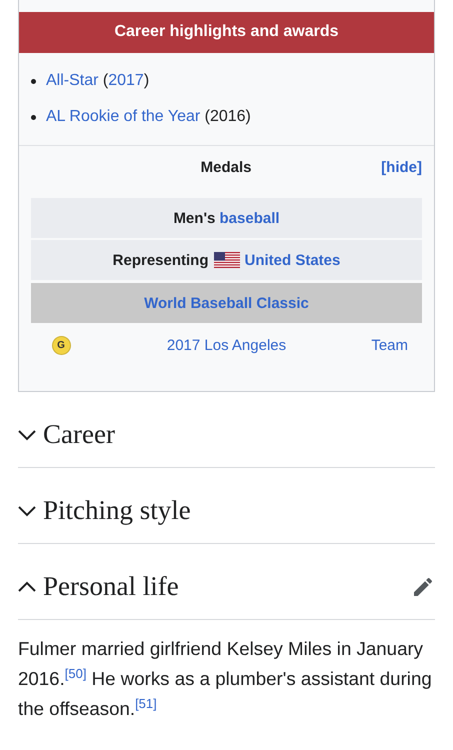 This screenshot has height=750, width=453. What do you see at coordinates (146, 703) in the screenshot?
I see `citation-link: [51]` at bounding box center [146, 703].